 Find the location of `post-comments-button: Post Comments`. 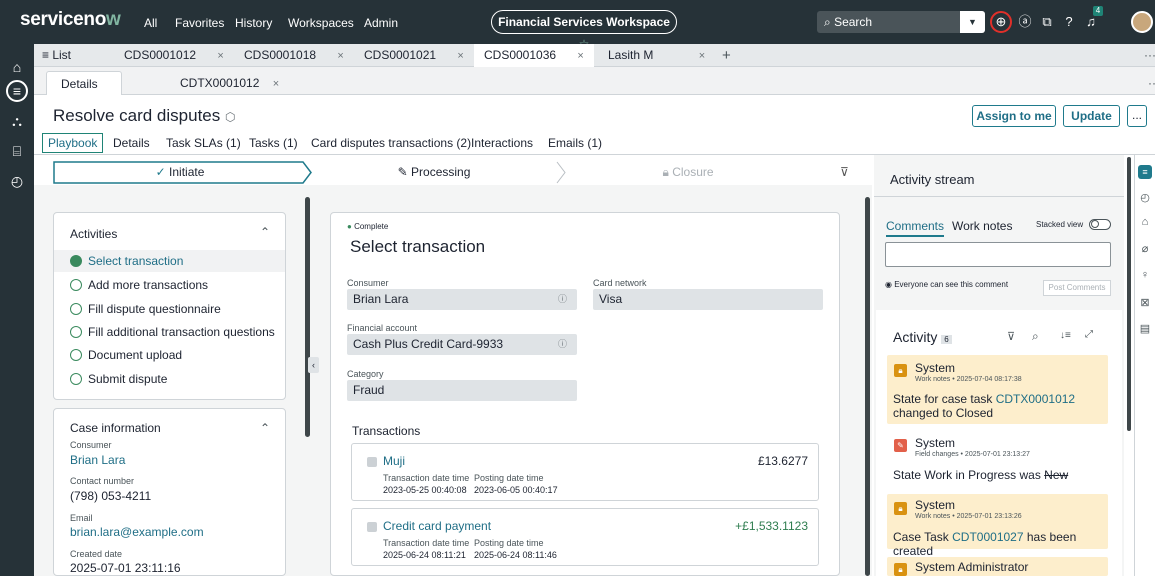

post-comments-button: Post Comments is located at coordinates (1077, 288).